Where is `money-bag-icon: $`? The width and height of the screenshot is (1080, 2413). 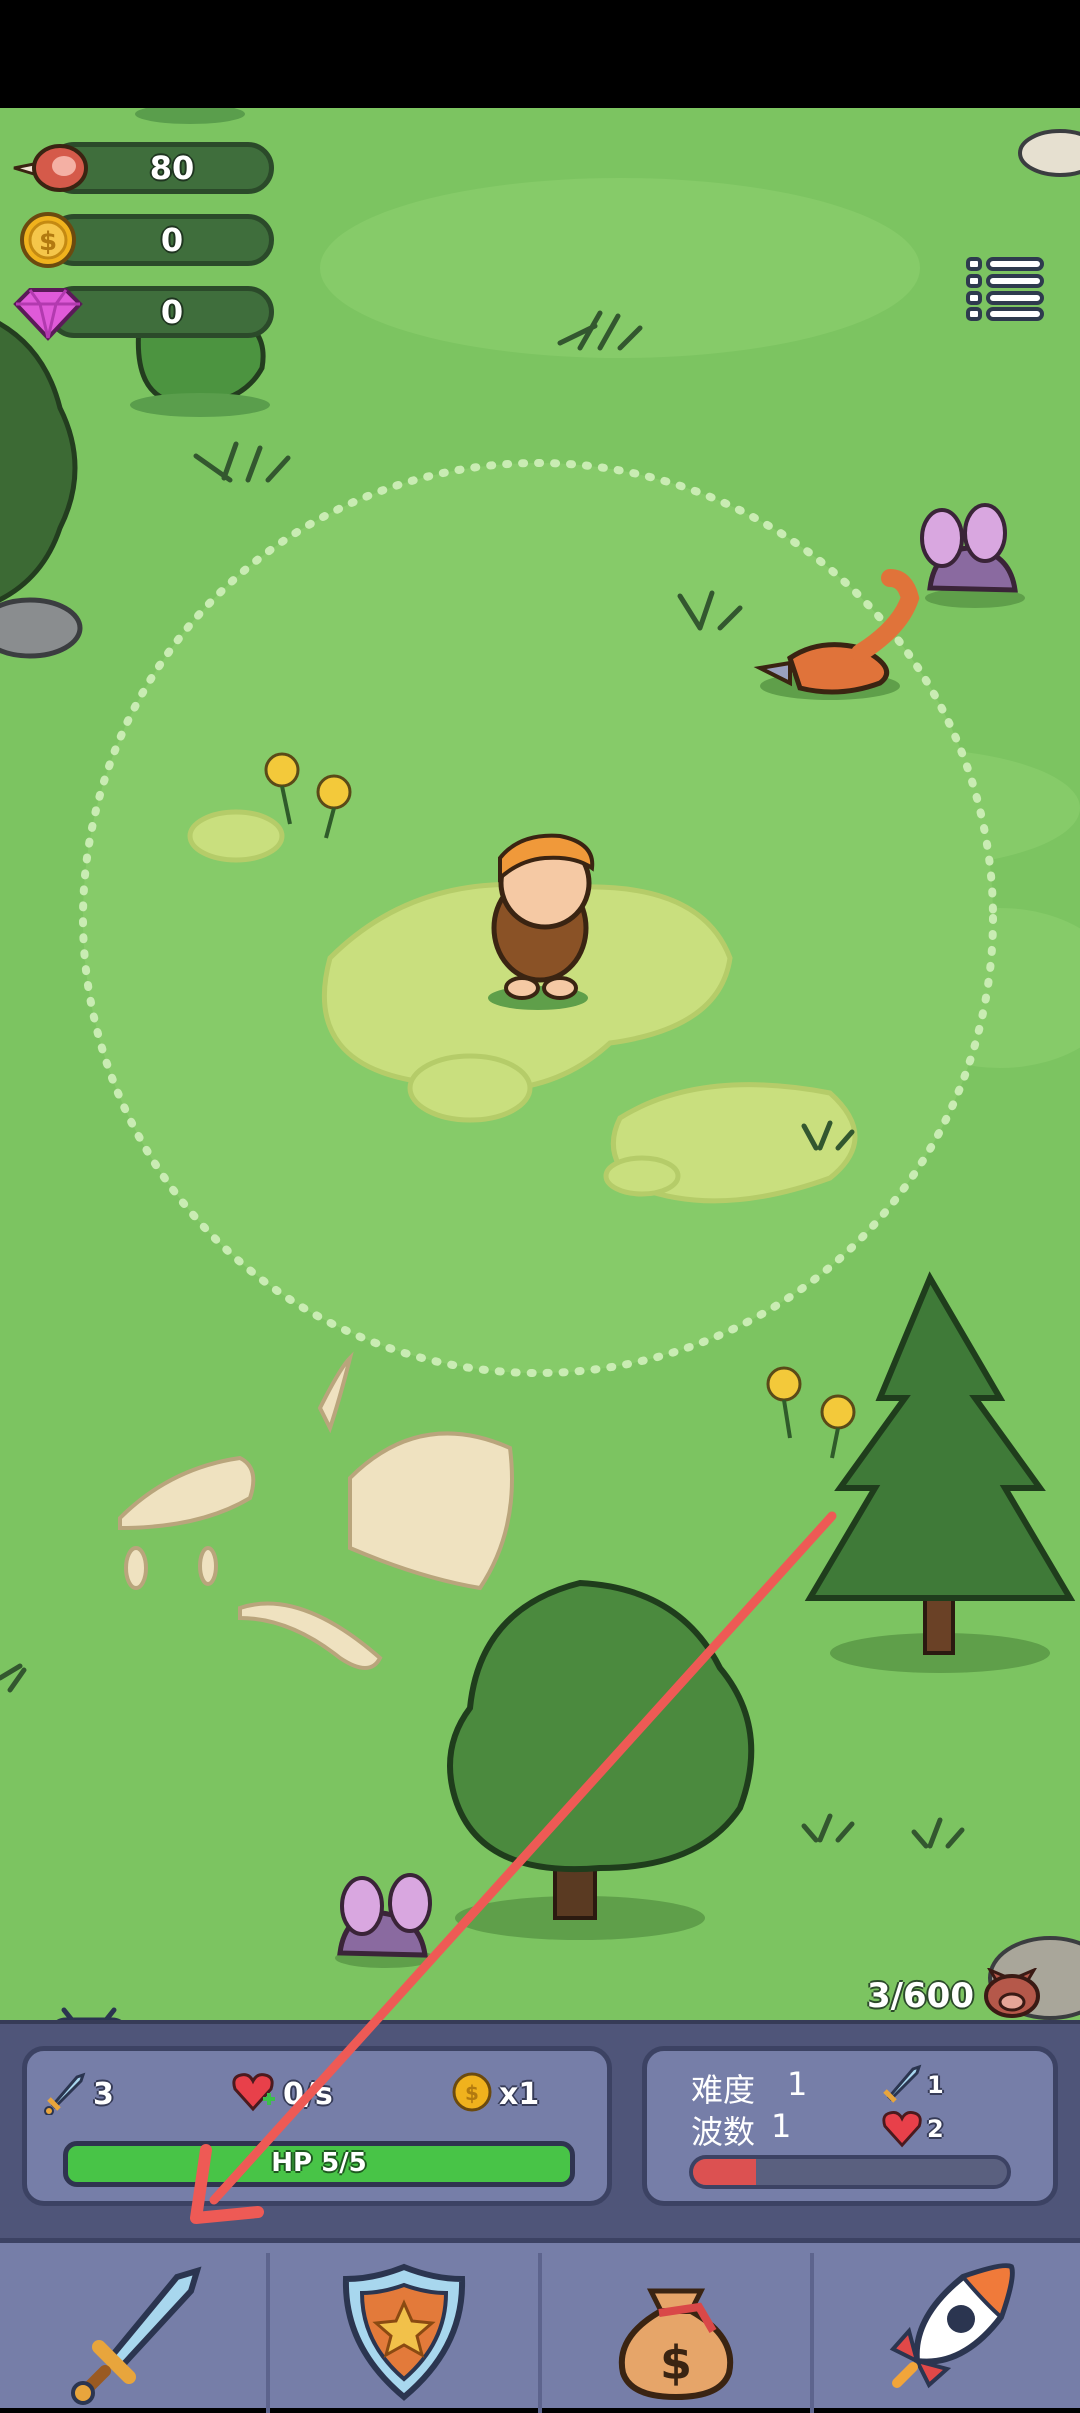 money-bag-icon: $ is located at coordinates (676, 2344).